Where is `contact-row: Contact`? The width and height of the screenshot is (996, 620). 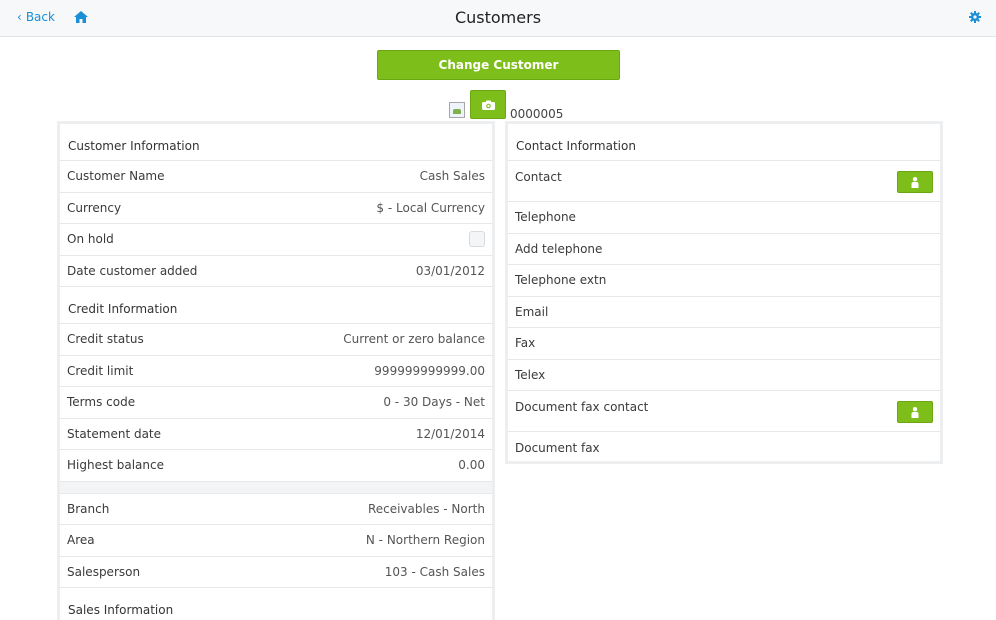
contact-row: Contact is located at coordinates (724, 181).